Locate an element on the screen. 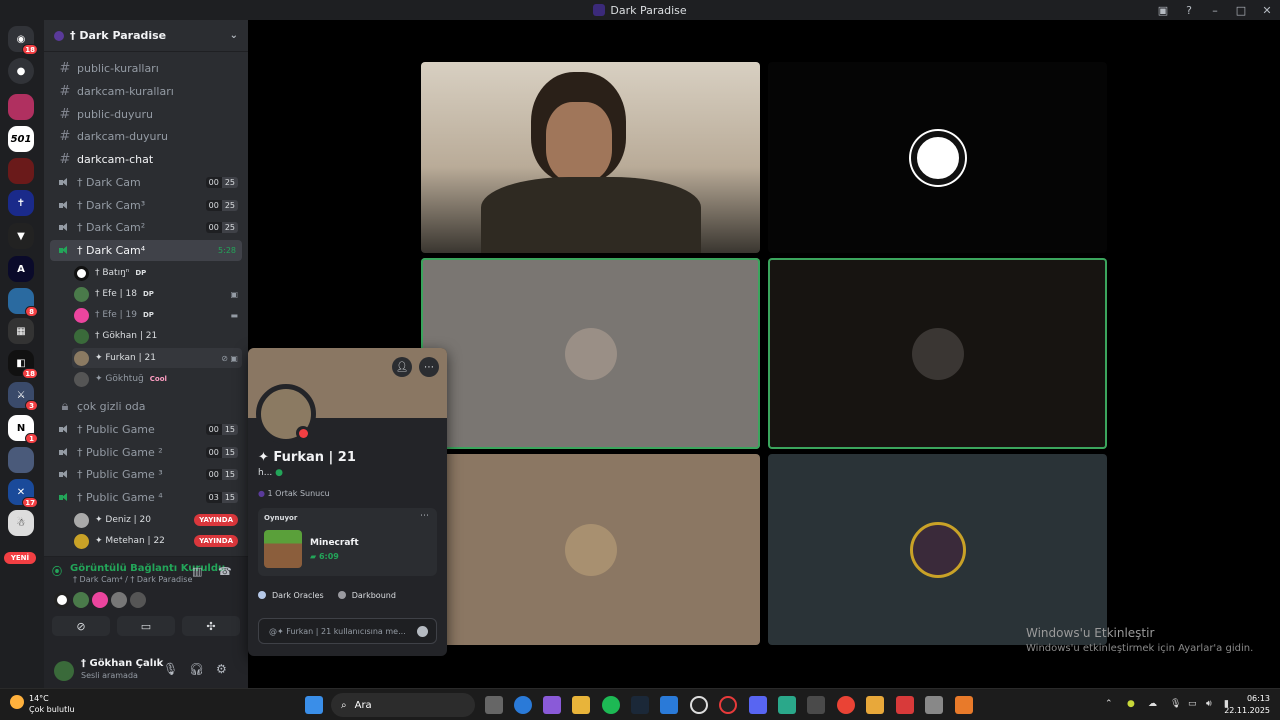 This screenshot has height=720, width=1280. emoji-icon is located at coordinates (422, 631).